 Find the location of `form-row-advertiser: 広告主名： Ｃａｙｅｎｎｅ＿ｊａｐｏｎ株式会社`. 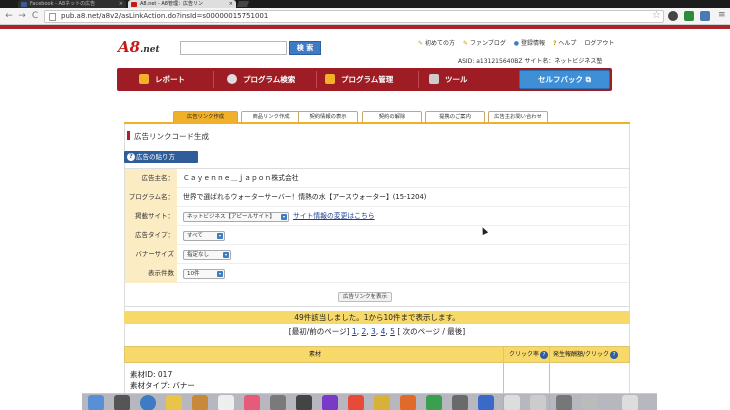

form-row-advertiser: 広告主名： Ｃａｙｅｎｎｅ＿ｊａｐｏｎ株式会社 is located at coordinates (377, 178).